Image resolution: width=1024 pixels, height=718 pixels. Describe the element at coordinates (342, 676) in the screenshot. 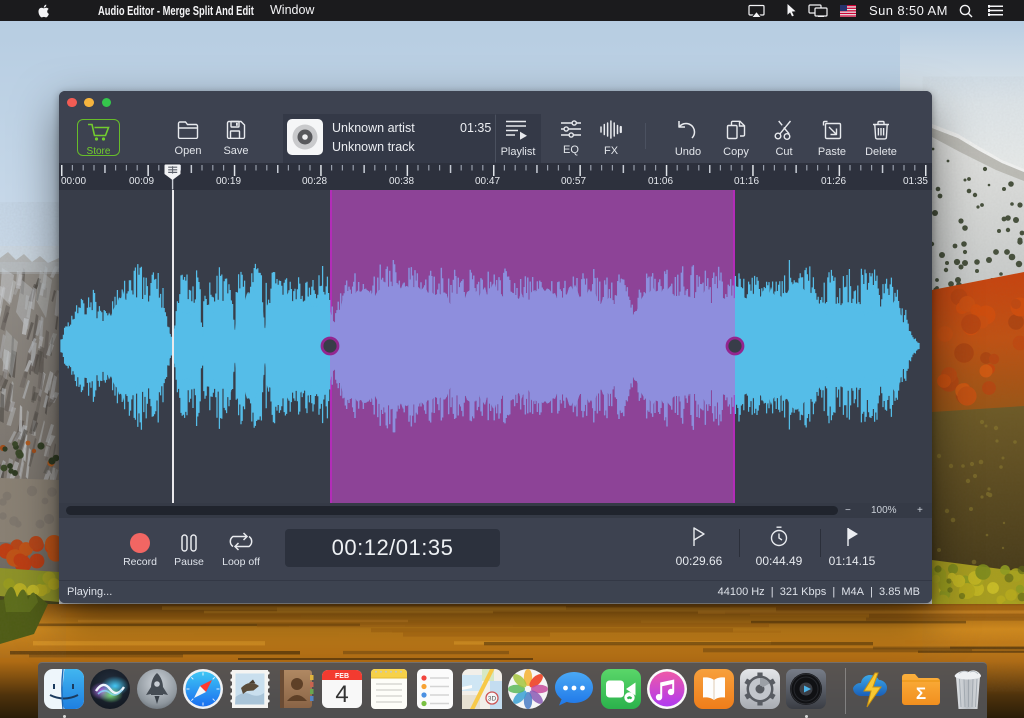

I see `svg-text: FEB` at that location.